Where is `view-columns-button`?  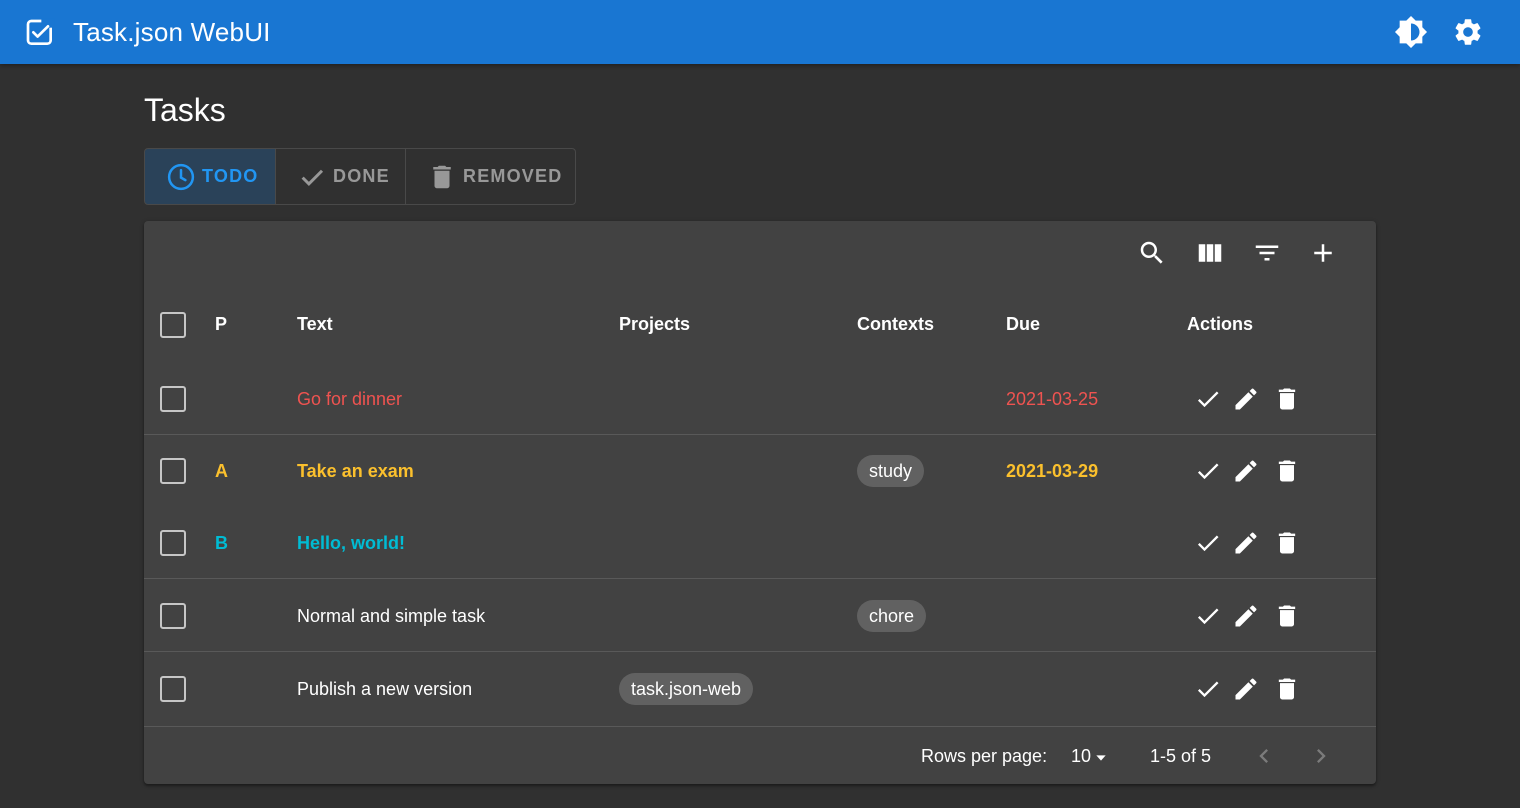
view-columns-button is located at coordinates (1210, 253).